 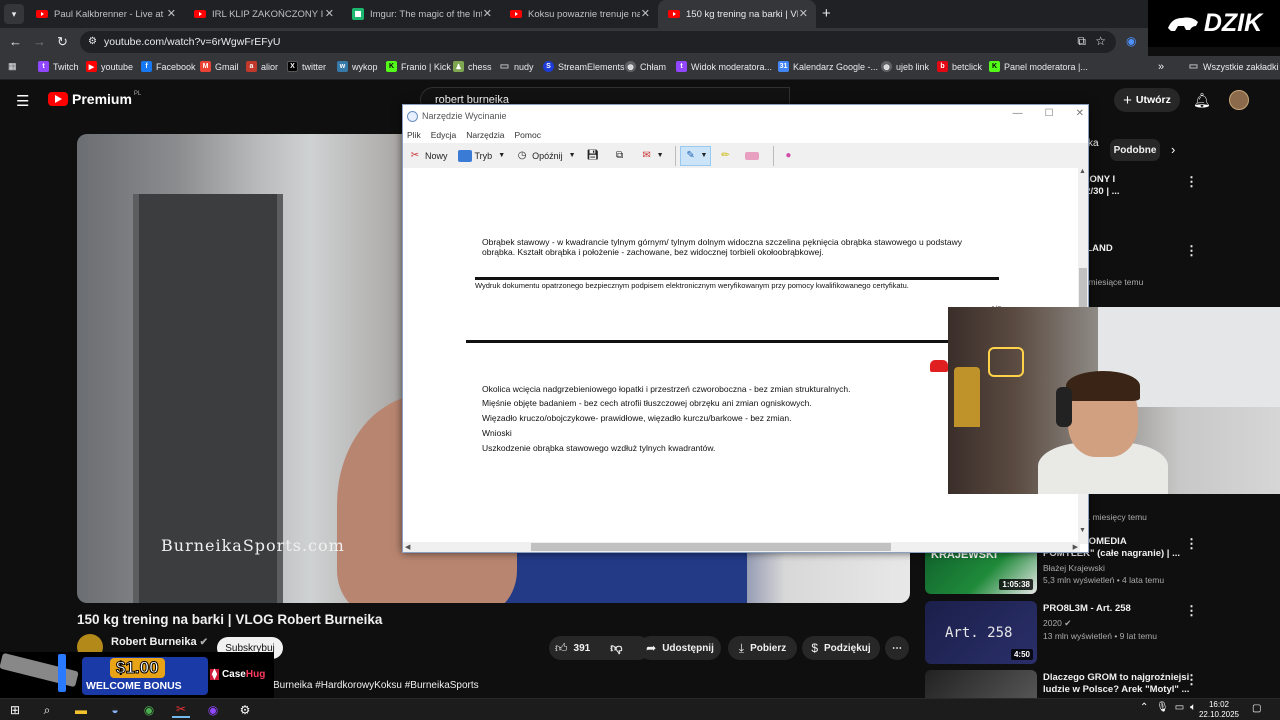 What do you see at coordinates (357, 66) in the screenshot?
I see `bookmark-wykop: w wykop` at bounding box center [357, 66].